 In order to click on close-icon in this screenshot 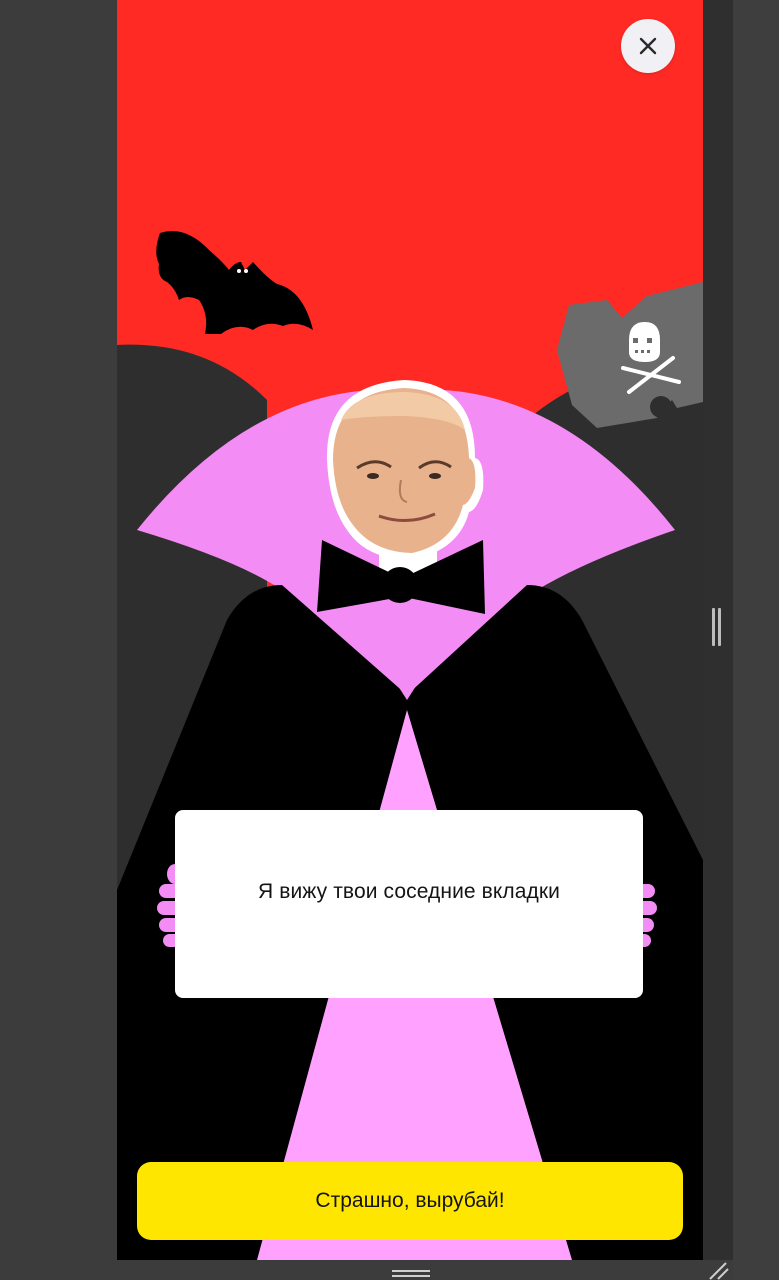, I will do `click(648, 46)`.